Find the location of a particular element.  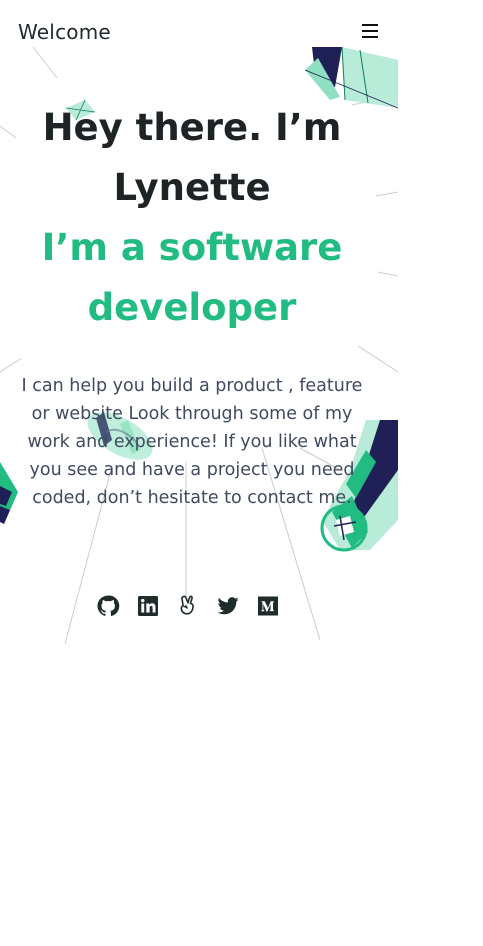

hero-role: I’m a software developer is located at coordinates (192, 277).